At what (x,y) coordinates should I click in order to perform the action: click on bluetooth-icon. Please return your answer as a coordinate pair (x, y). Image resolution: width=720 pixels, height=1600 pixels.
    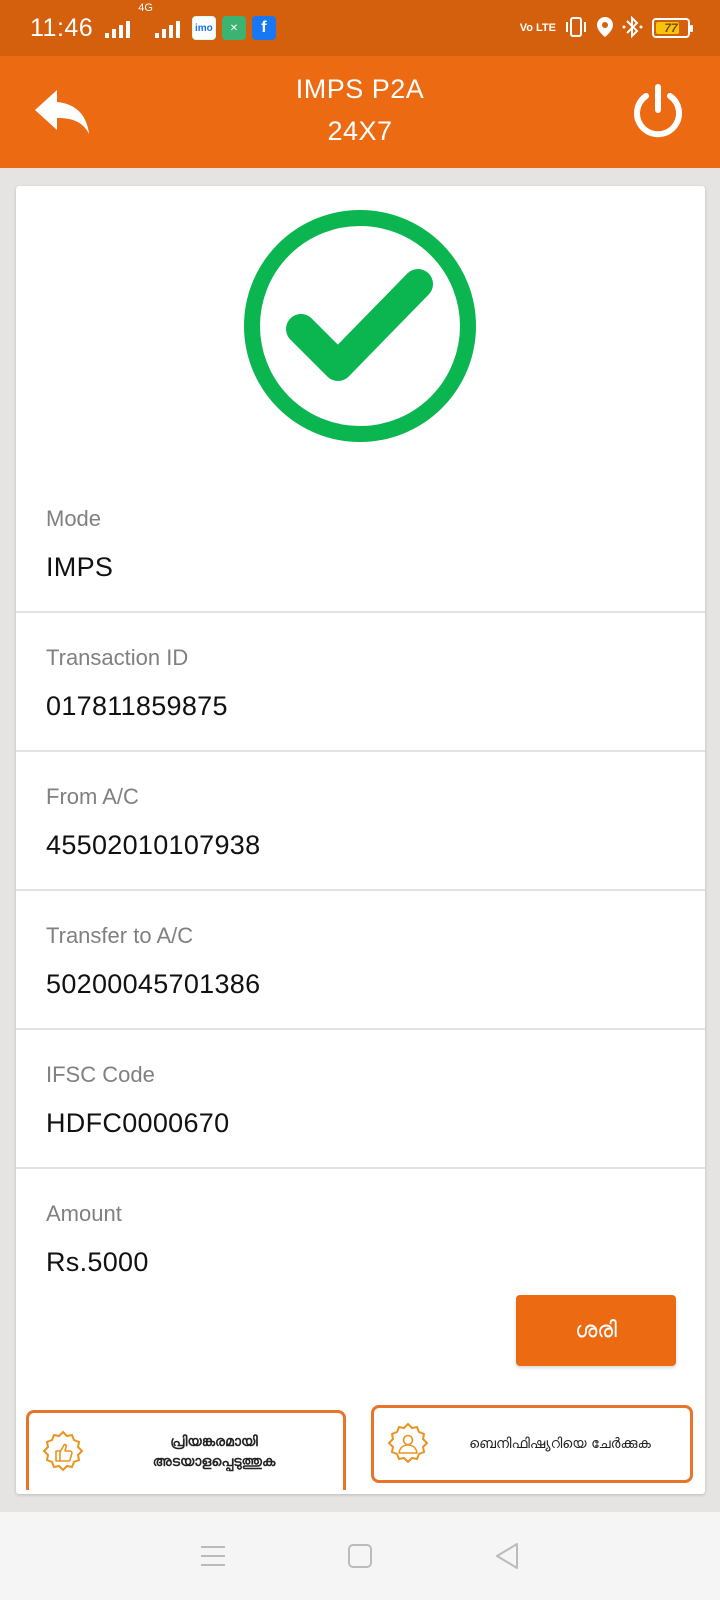
    Looking at the image, I should click on (633, 28).